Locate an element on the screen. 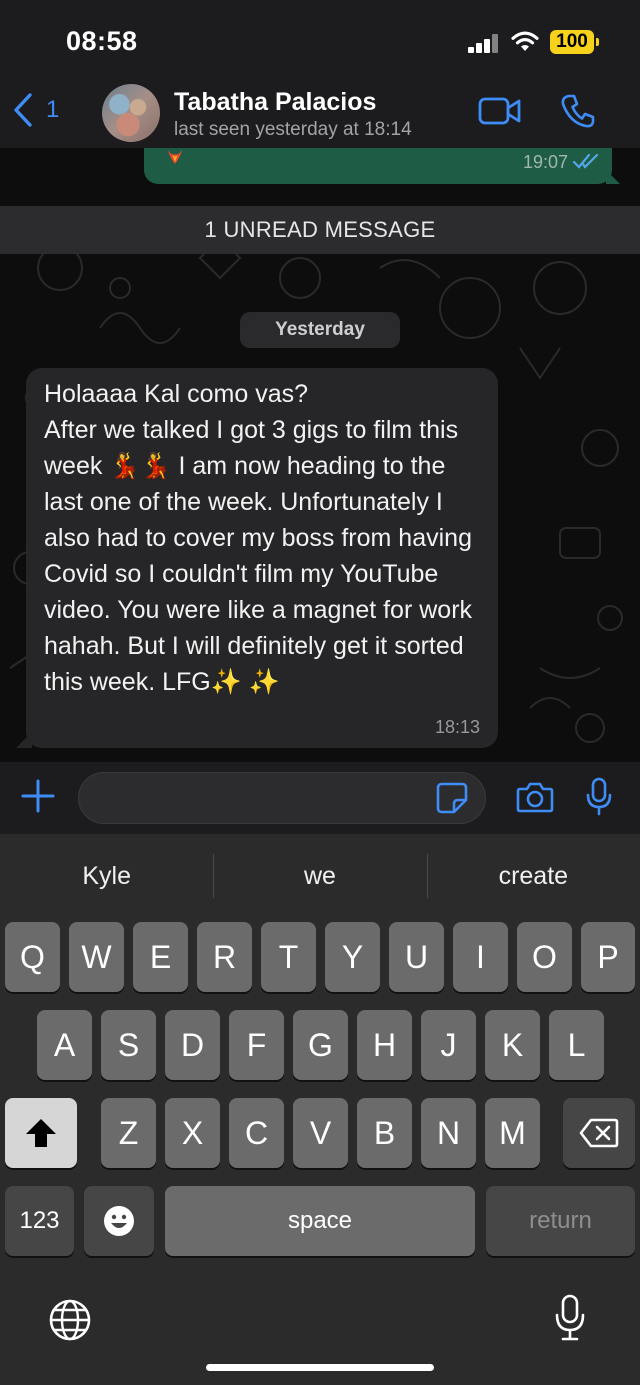 Image resolution: width=640 pixels, height=1385 pixels. key-c: C is located at coordinates (256, 1133).